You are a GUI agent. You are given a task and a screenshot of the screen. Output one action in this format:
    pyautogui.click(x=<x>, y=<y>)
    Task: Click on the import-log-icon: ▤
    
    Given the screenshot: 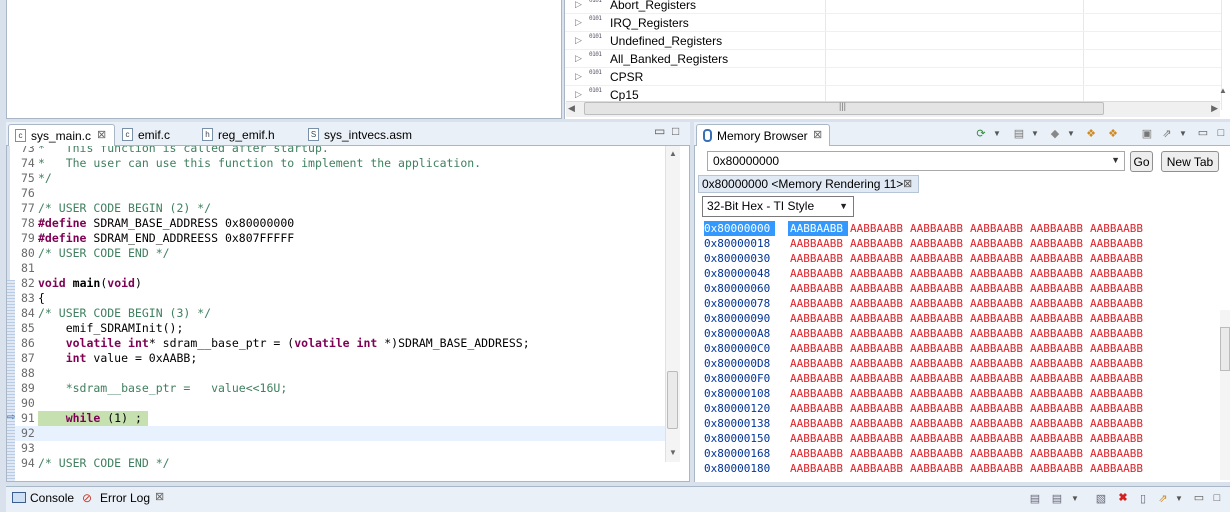 What is the action you would take?
    pyautogui.click(x=1057, y=499)
    